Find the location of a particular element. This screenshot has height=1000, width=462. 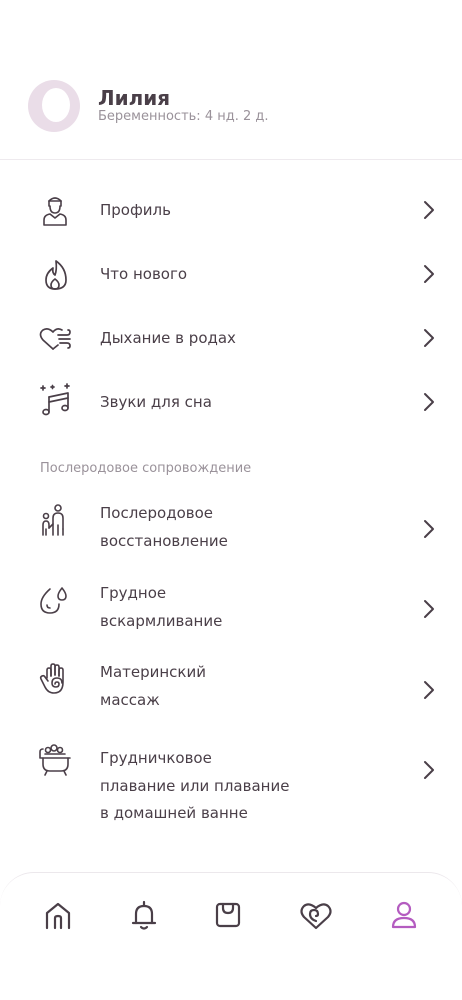

tab-care is located at coordinates (316, 915).